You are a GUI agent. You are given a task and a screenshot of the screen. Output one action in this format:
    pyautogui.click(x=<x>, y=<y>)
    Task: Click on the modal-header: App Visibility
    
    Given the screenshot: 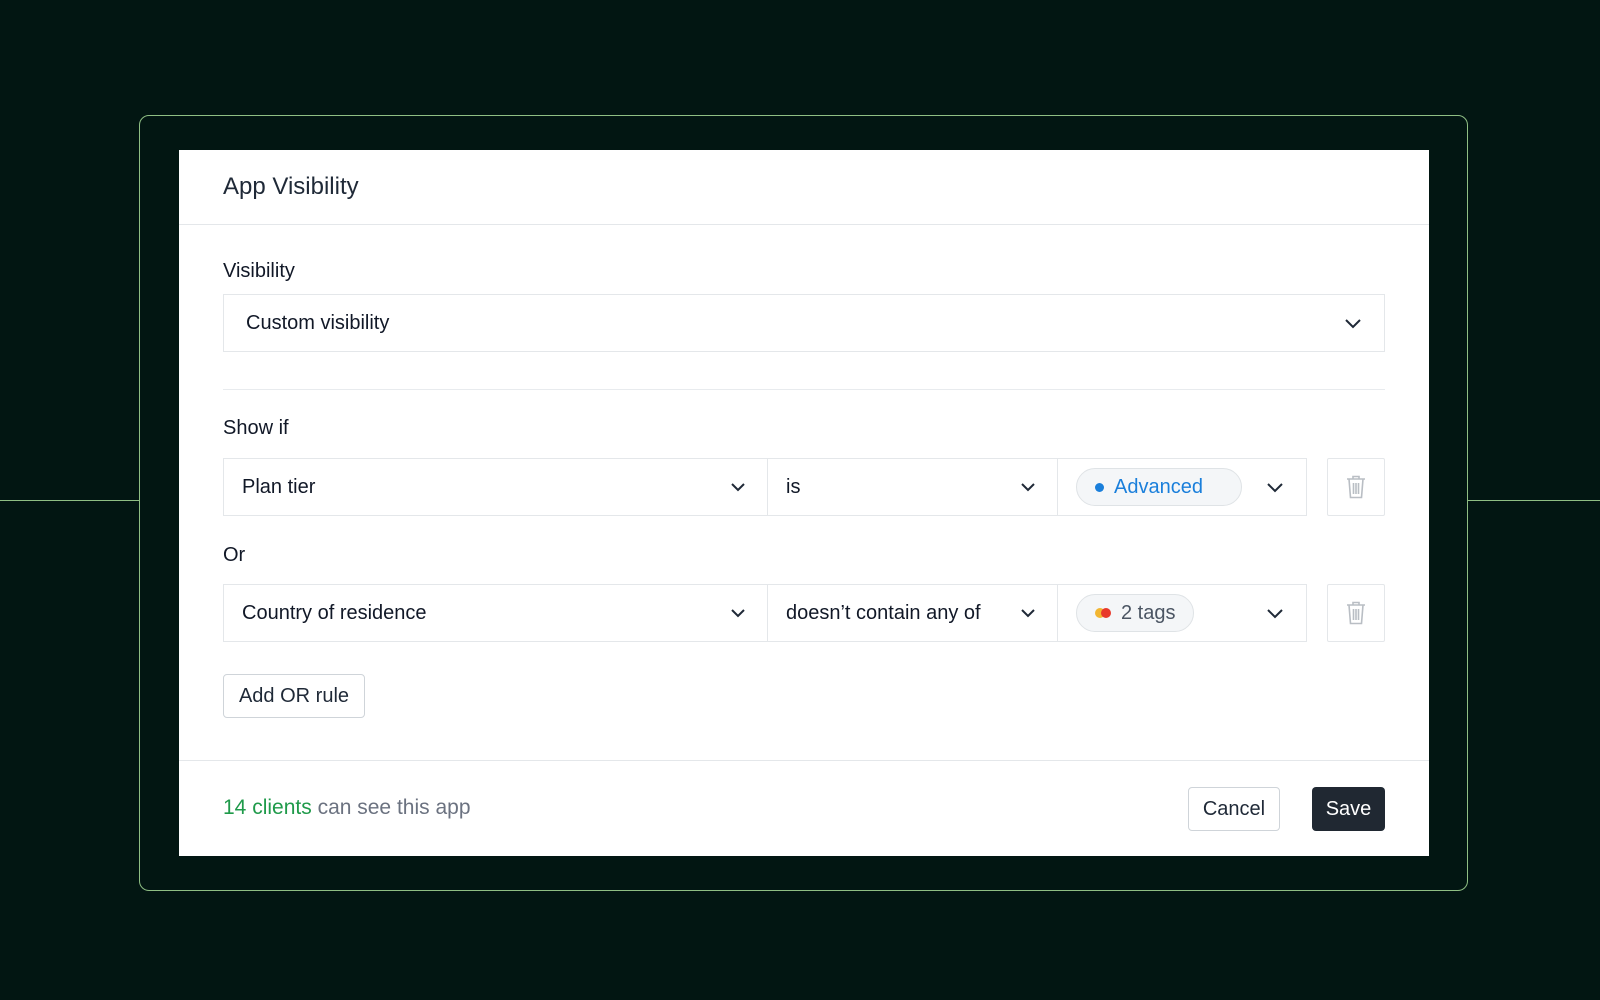 What is the action you would take?
    pyautogui.click(x=804, y=187)
    